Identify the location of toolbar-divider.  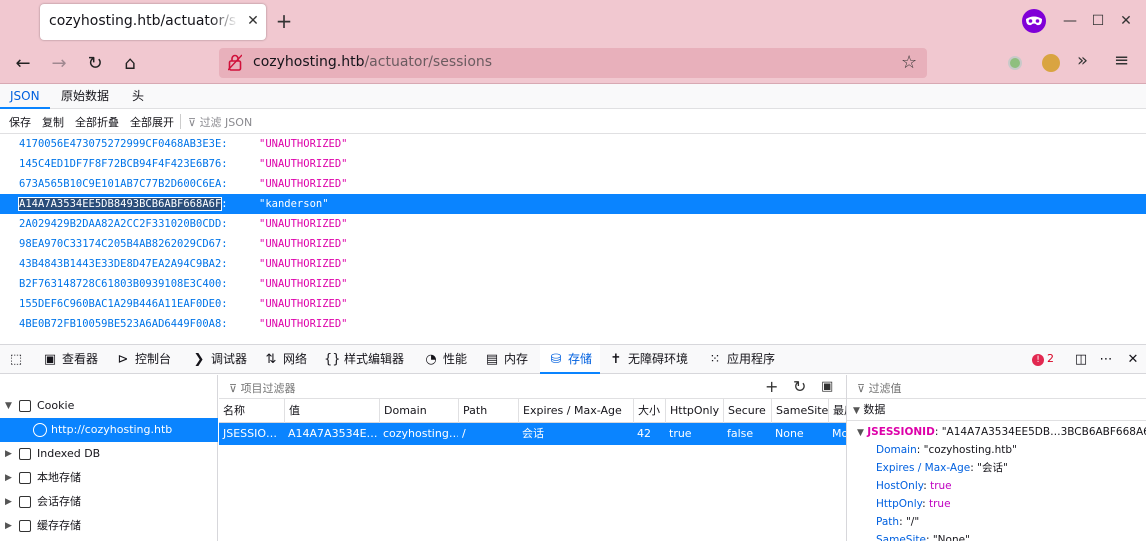
(180, 121).